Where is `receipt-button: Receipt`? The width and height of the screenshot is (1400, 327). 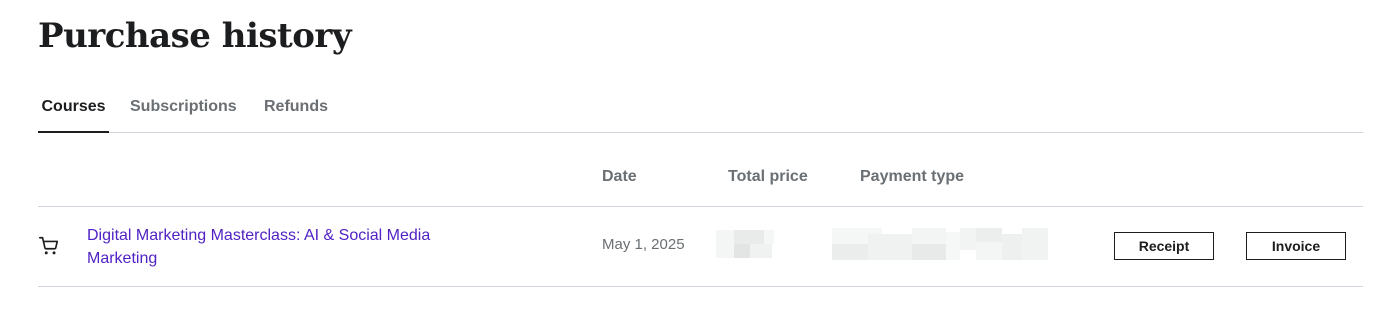
receipt-button: Receipt is located at coordinates (1164, 246).